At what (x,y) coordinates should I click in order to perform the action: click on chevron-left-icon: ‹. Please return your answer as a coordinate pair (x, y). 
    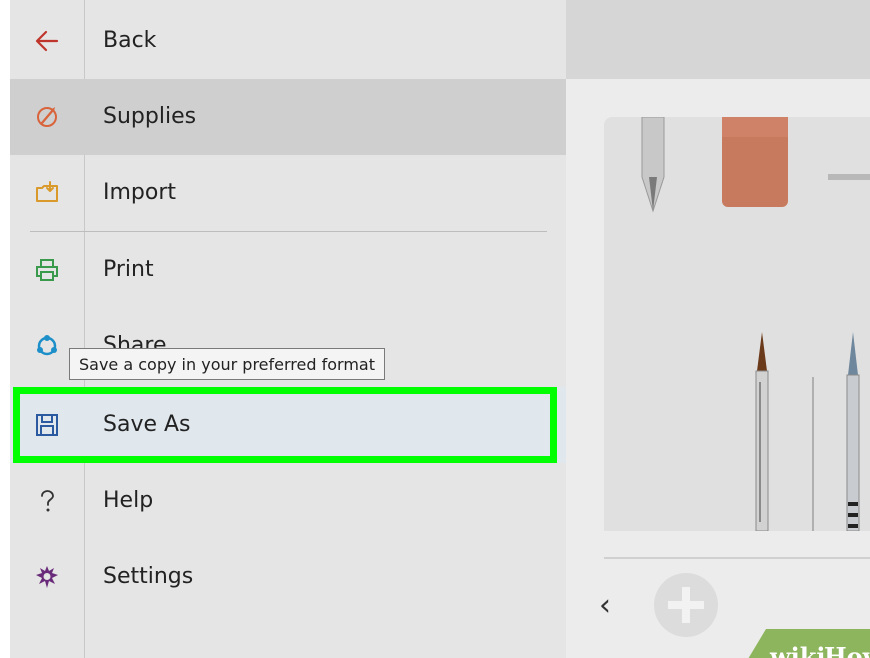
    Looking at the image, I should click on (611, 606).